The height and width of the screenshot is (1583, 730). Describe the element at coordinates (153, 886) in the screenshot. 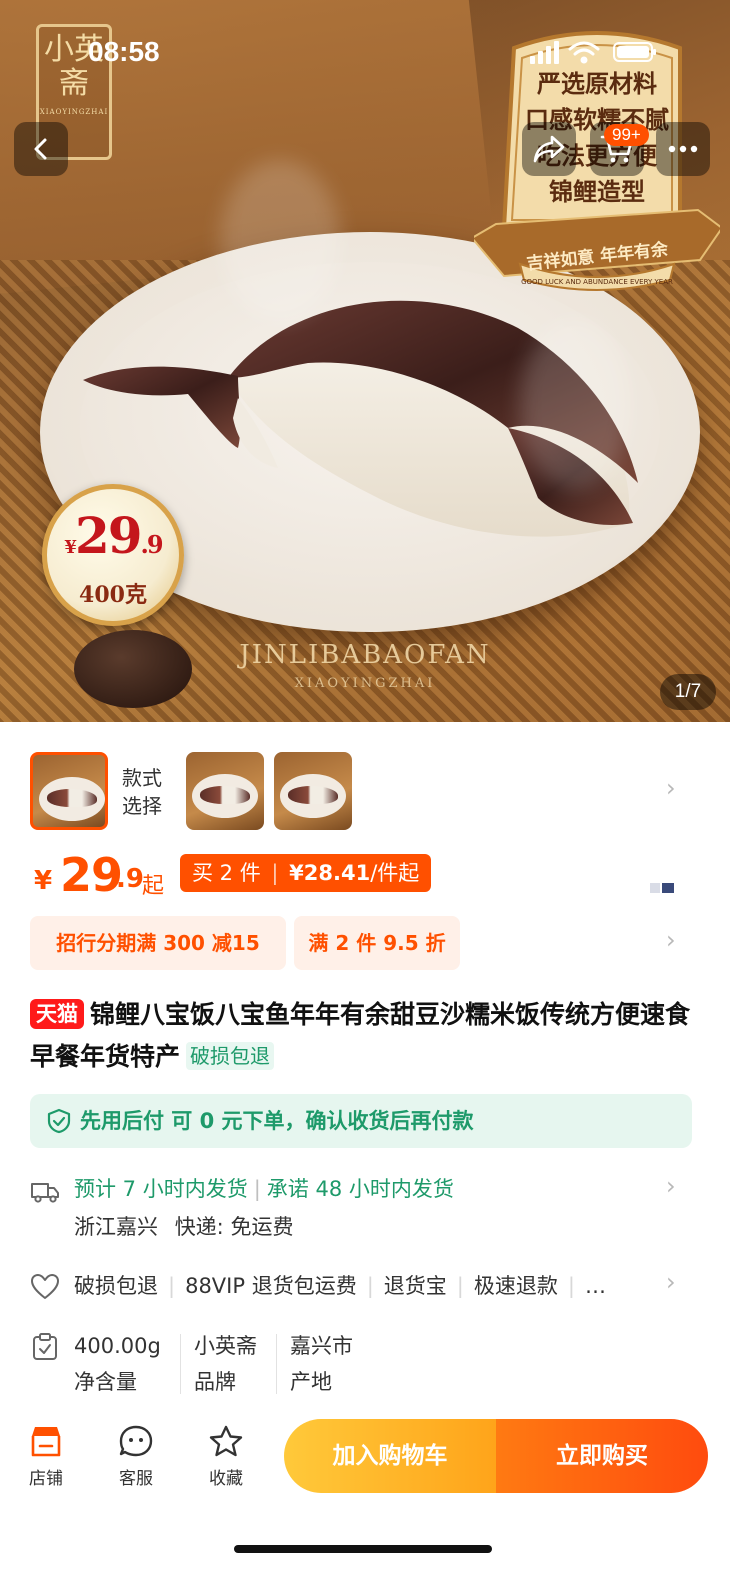

I see `price-suffix: 起` at that location.